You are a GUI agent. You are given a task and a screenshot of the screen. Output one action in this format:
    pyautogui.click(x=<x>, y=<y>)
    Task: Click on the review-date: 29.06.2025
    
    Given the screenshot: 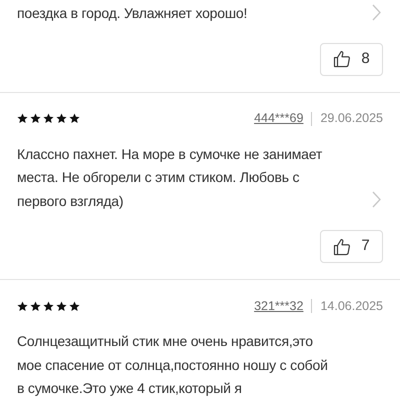 What is the action you would take?
    pyautogui.click(x=351, y=119)
    